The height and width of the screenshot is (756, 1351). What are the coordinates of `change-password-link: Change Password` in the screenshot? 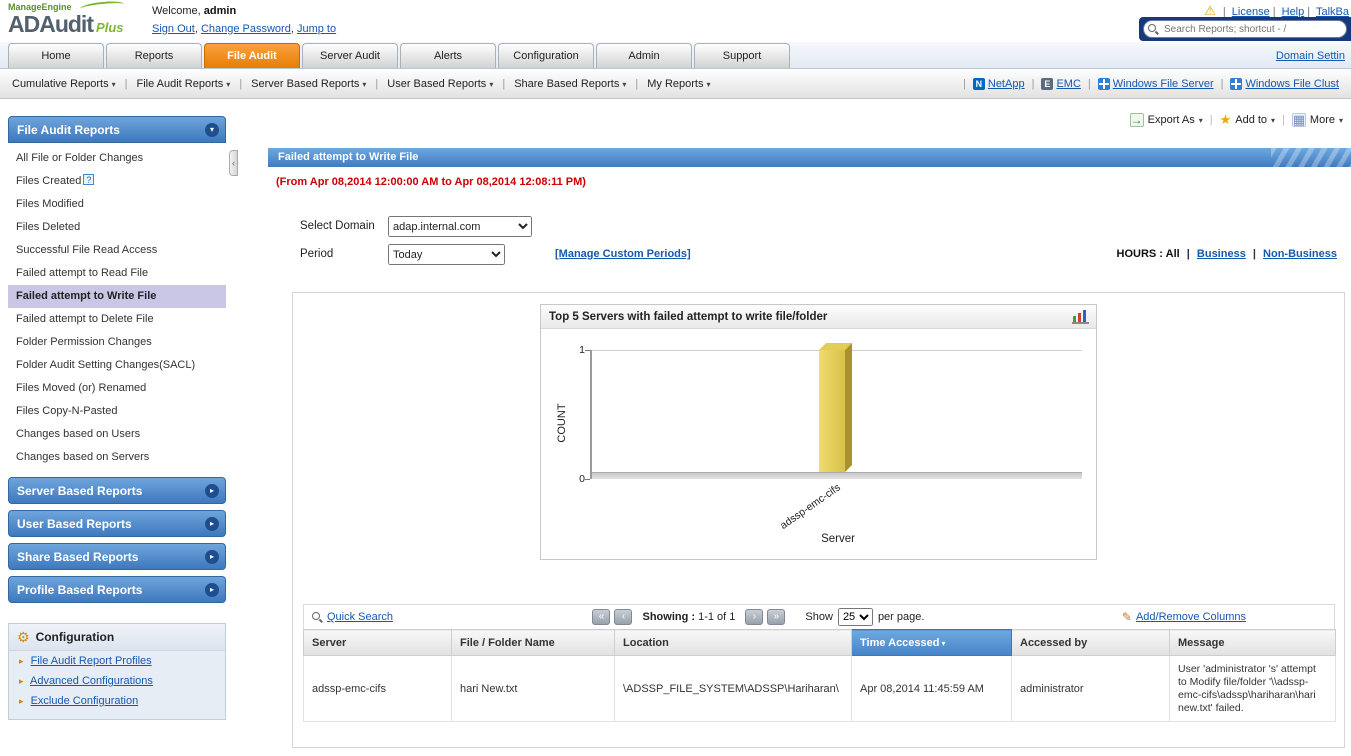 It's located at (246, 29).